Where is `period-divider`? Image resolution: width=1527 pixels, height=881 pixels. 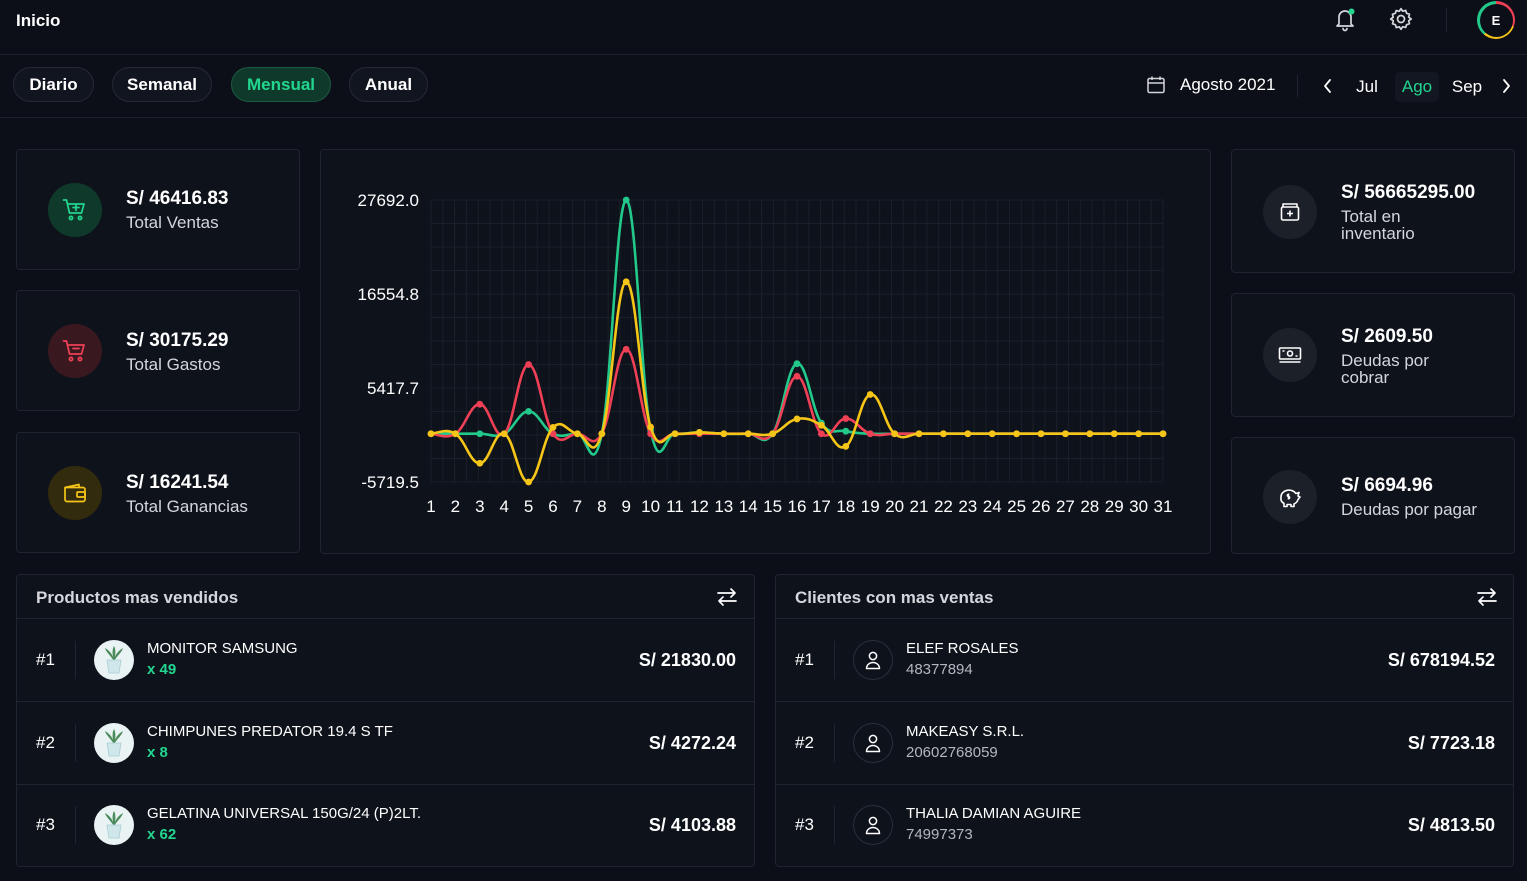 period-divider is located at coordinates (1297, 86).